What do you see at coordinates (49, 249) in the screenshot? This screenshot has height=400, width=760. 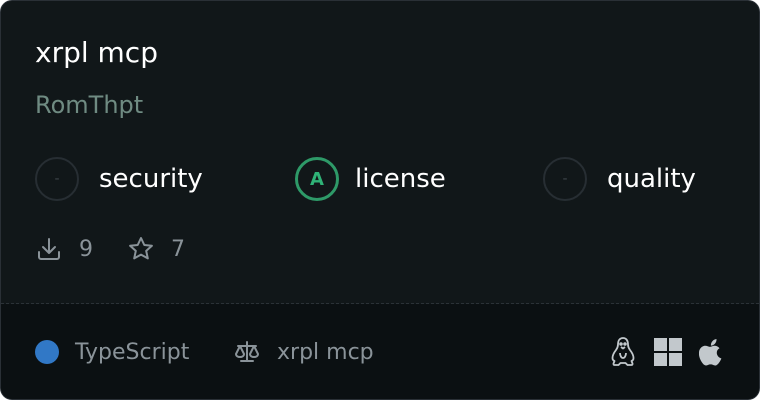 I see `download-icon` at bounding box center [49, 249].